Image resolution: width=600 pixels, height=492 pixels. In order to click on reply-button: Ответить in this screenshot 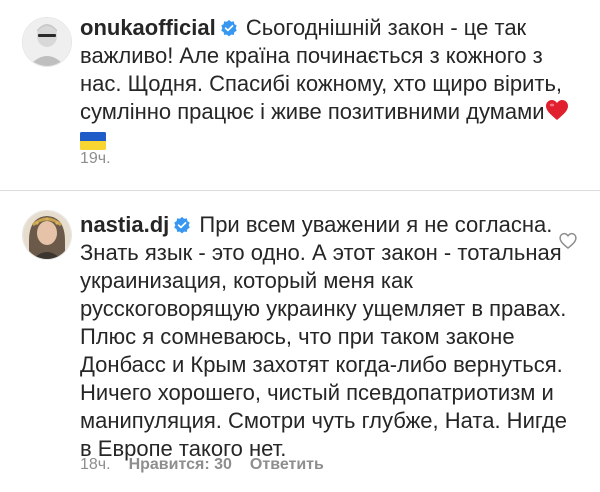, I will do `click(287, 465)`.